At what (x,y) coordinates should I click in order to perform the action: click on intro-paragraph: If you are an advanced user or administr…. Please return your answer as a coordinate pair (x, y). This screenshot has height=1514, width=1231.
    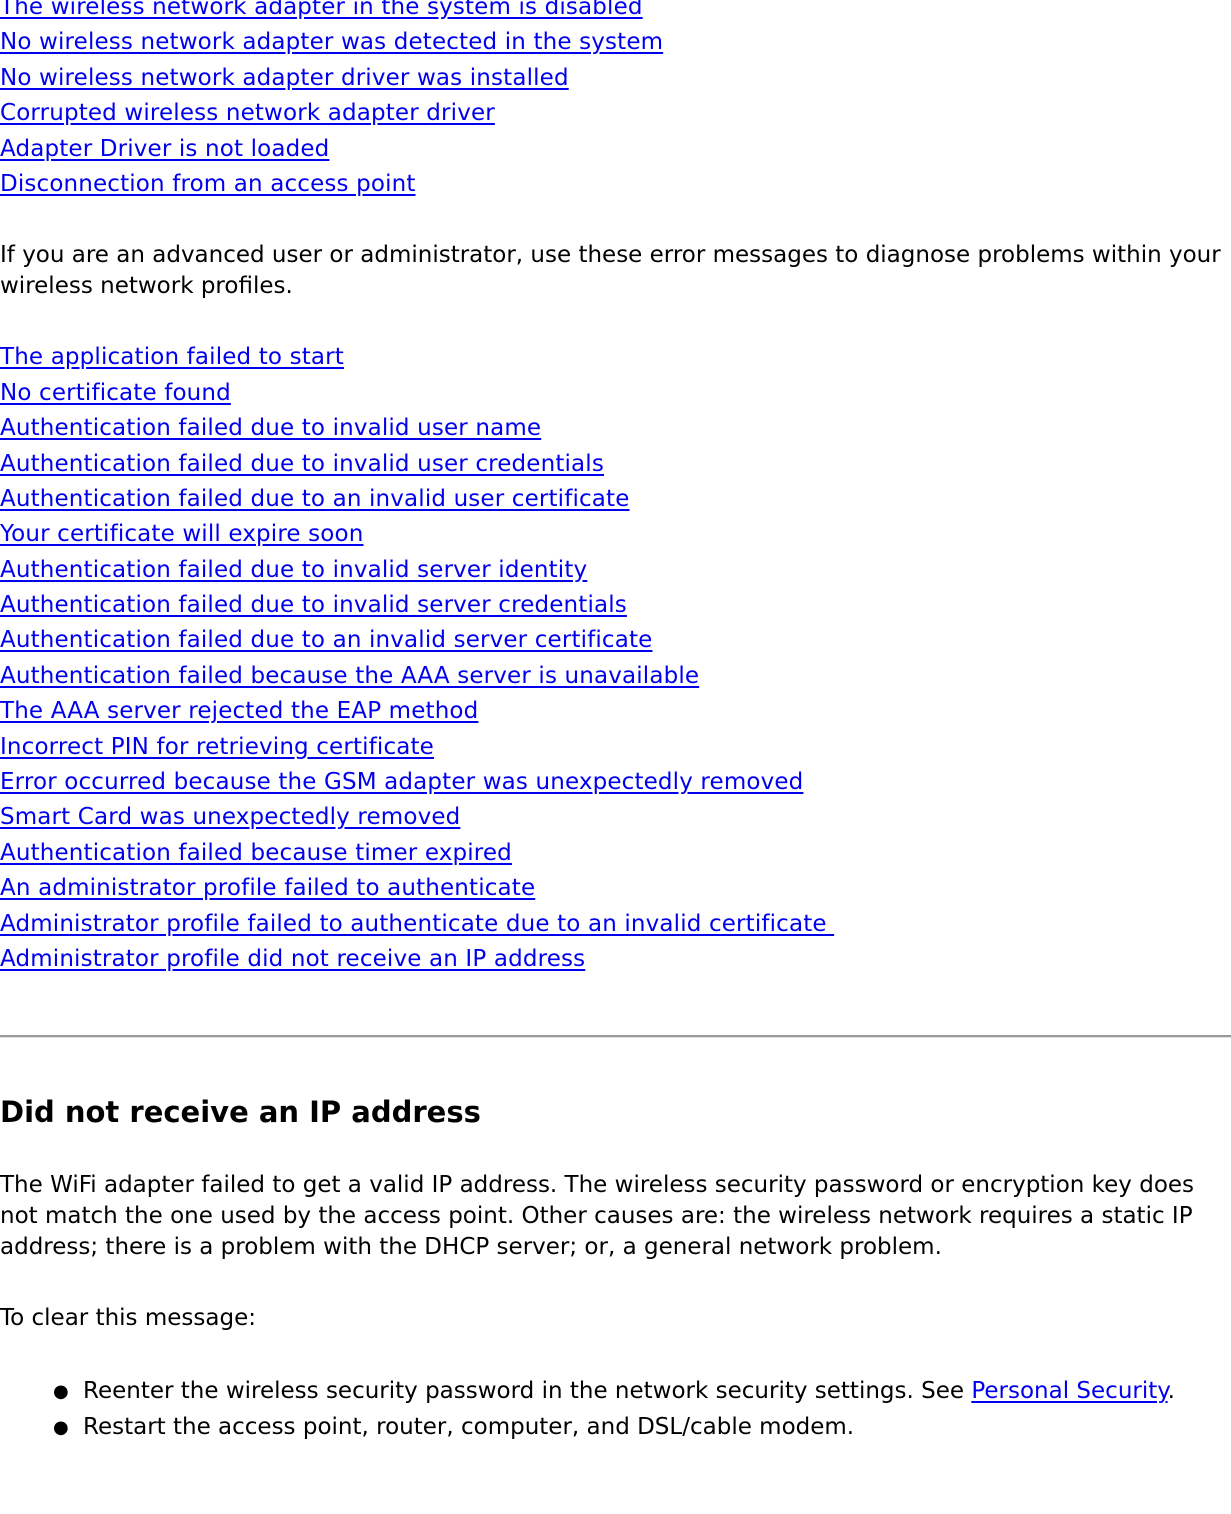
    Looking at the image, I should click on (610, 271).